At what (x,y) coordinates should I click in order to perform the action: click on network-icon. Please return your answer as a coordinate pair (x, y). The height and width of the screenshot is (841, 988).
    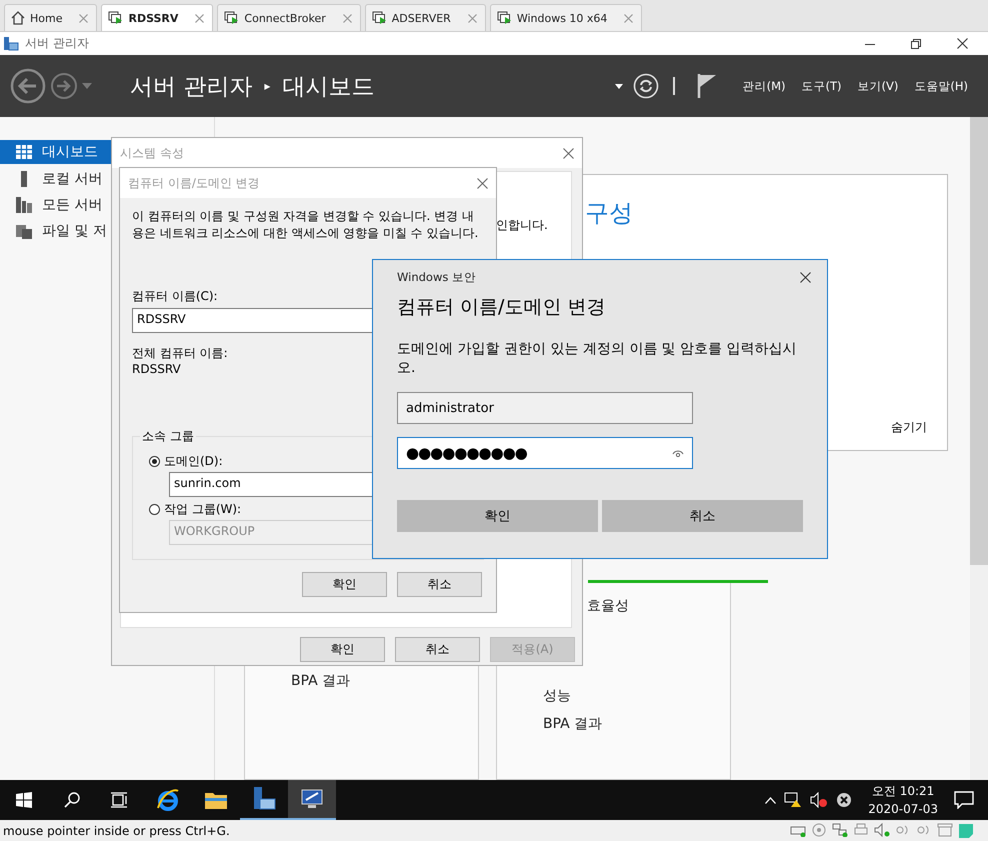
    Looking at the image, I should click on (840, 829).